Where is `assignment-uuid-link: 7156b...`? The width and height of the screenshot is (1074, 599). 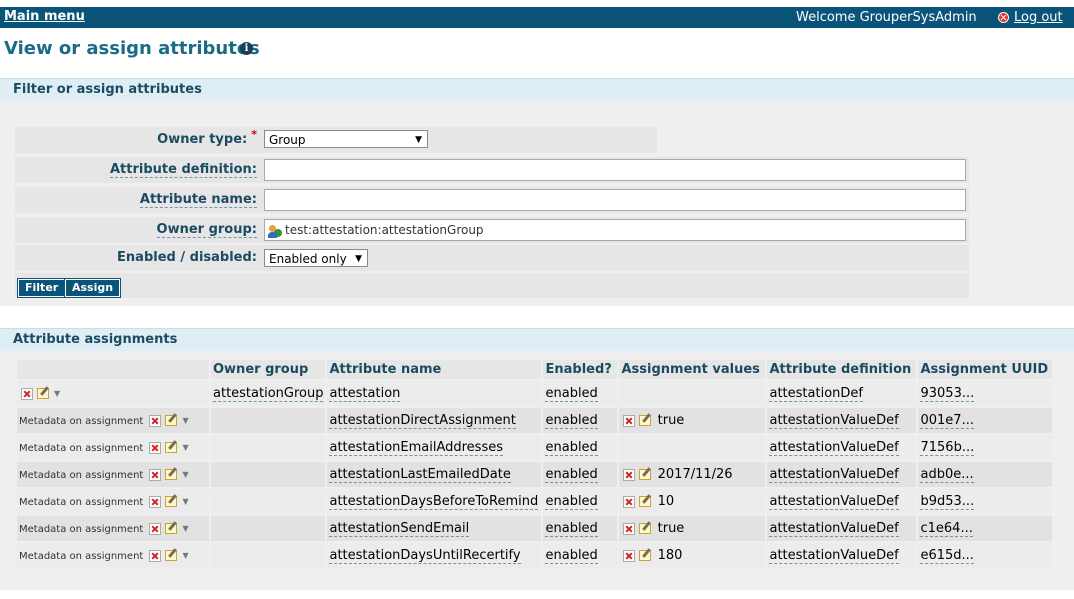
assignment-uuid-link: 7156b... is located at coordinates (947, 448).